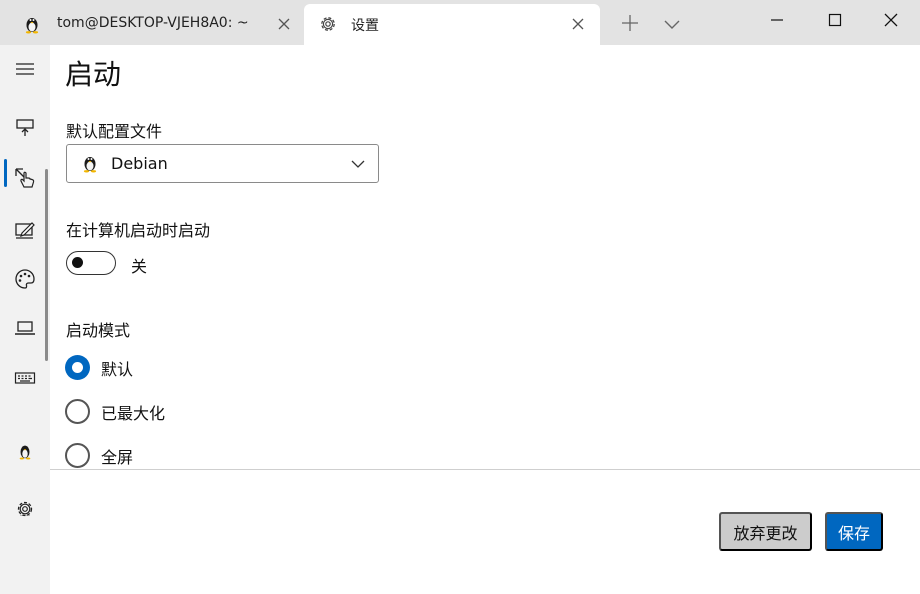 The height and width of the screenshot is (594, 920). I want to click on toggle-knob, so click(77, 262).